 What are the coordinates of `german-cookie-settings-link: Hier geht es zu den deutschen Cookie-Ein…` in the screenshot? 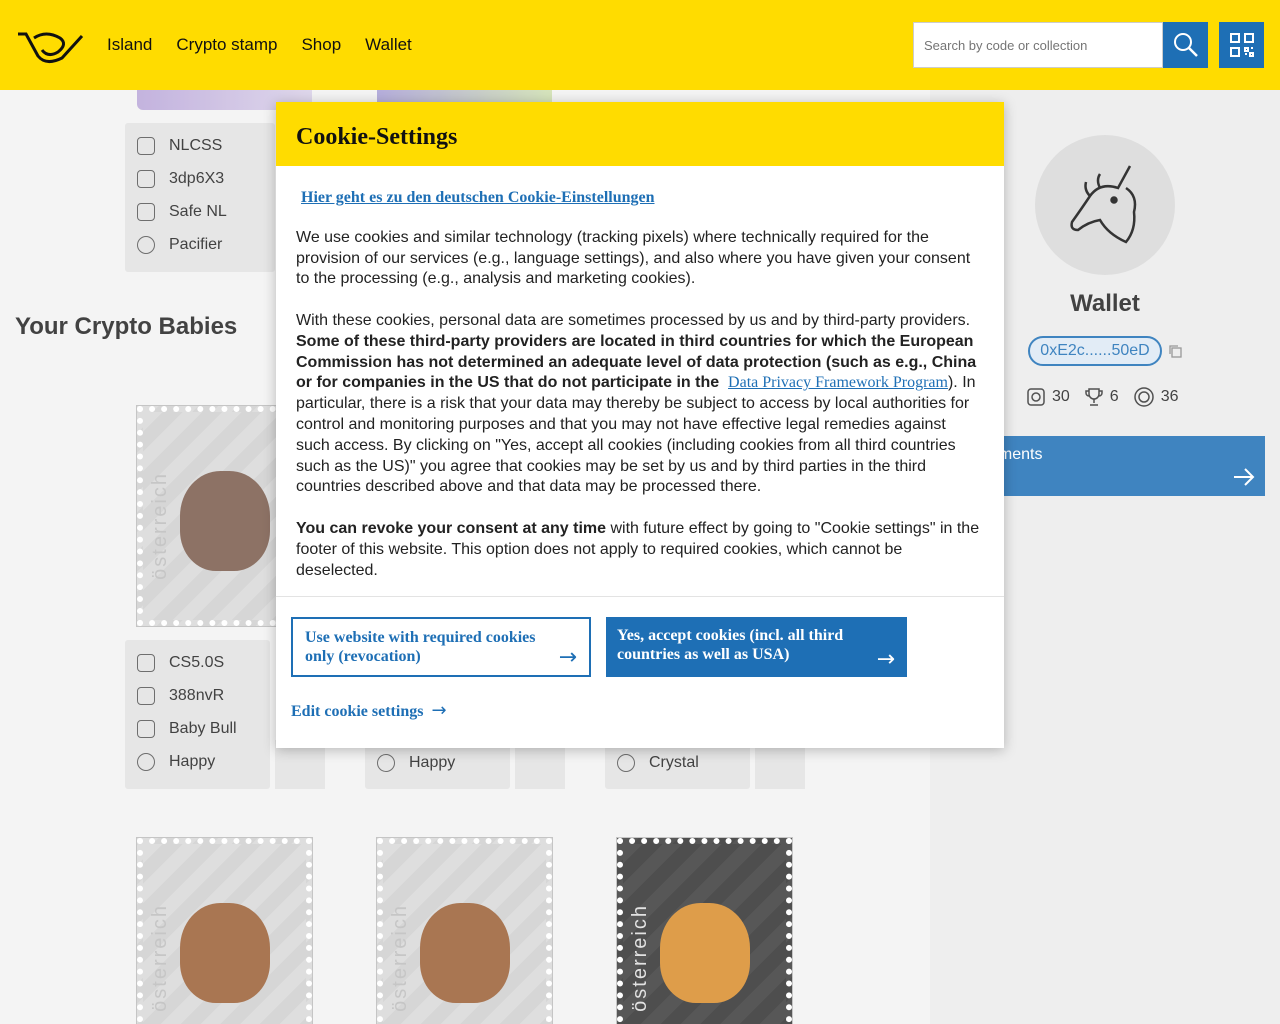 It's located at (640, 198).